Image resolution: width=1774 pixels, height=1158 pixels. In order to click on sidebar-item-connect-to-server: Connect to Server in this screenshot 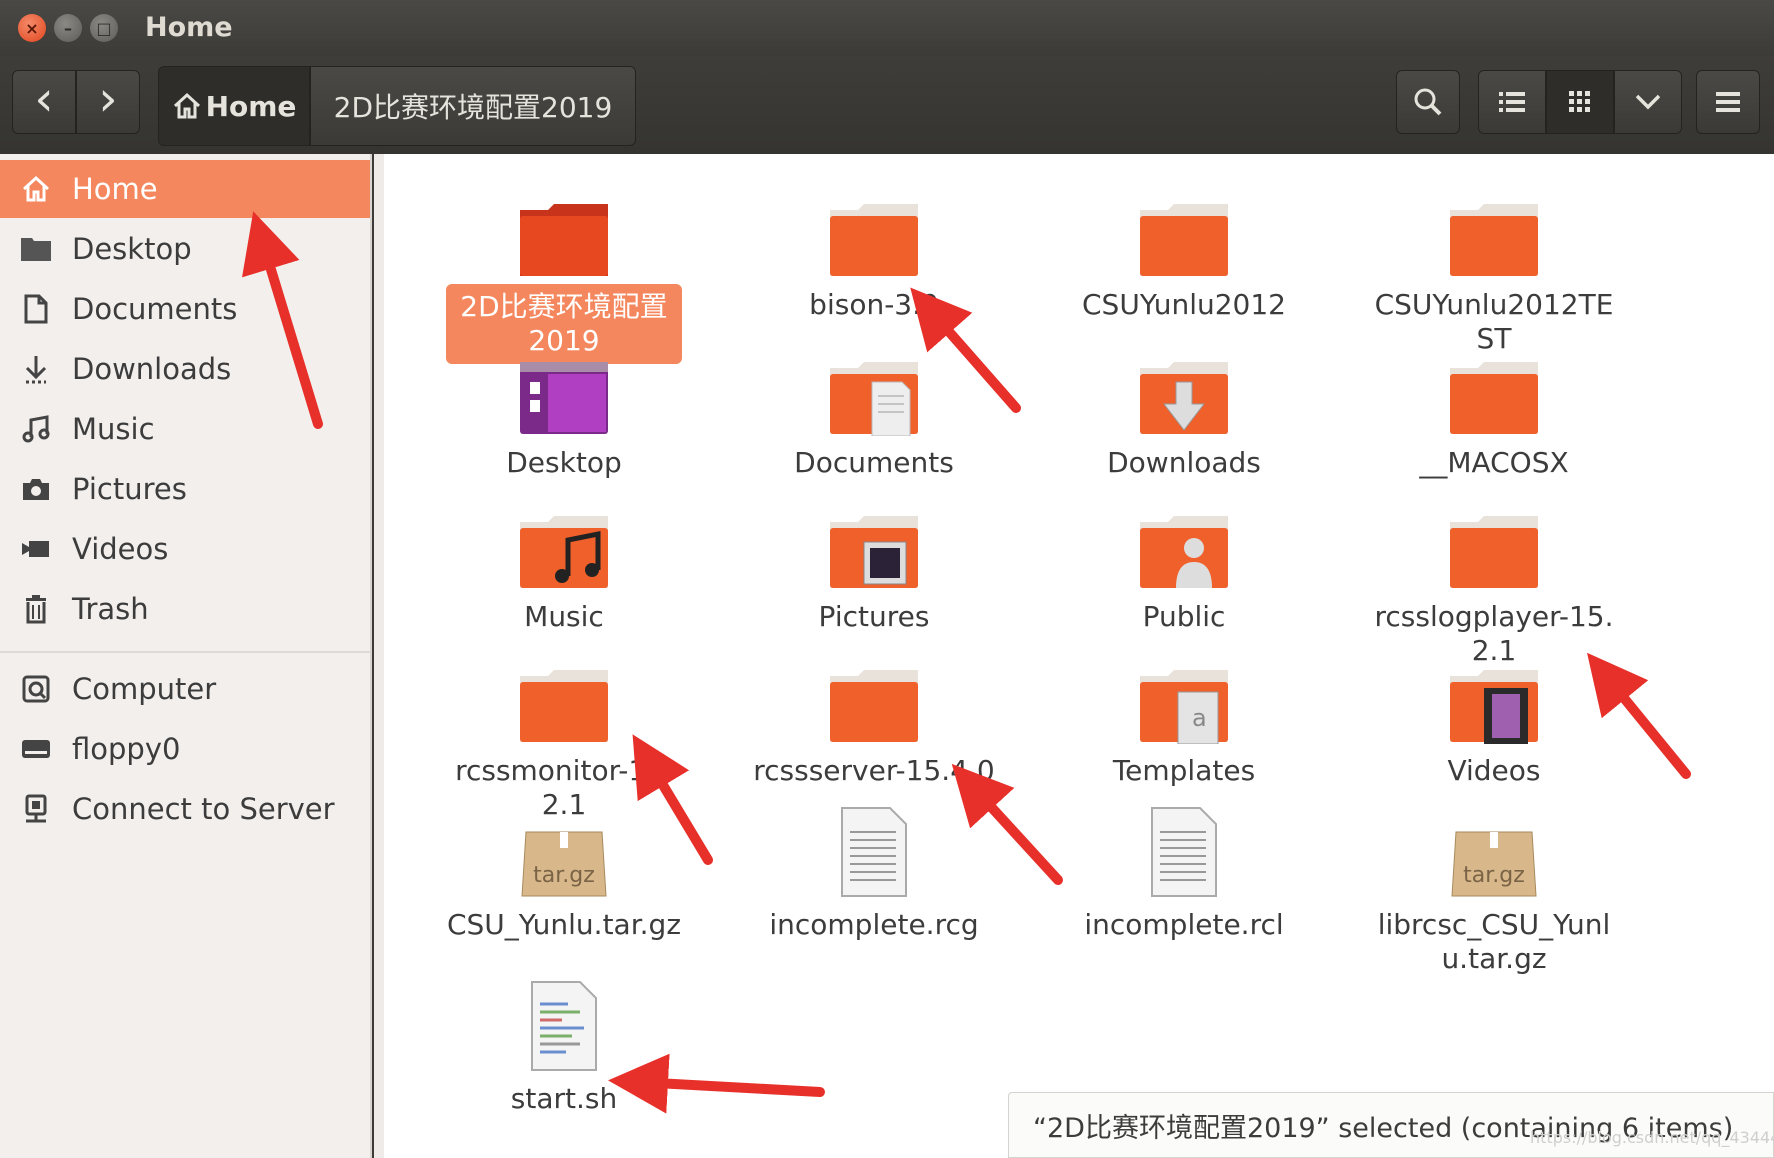, I will do `click(185, 809)`.